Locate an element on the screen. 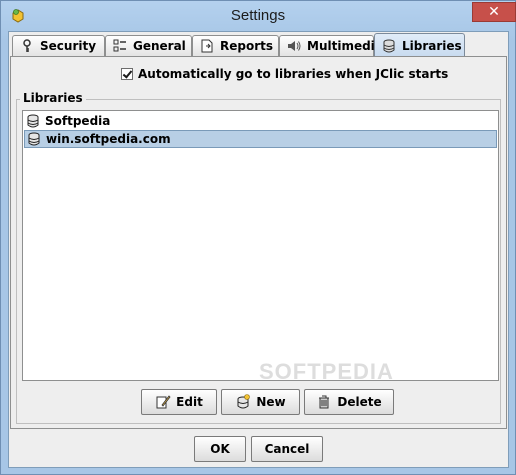 The image size is (516, 475). trash-icon is located at coordinates (324, 402).